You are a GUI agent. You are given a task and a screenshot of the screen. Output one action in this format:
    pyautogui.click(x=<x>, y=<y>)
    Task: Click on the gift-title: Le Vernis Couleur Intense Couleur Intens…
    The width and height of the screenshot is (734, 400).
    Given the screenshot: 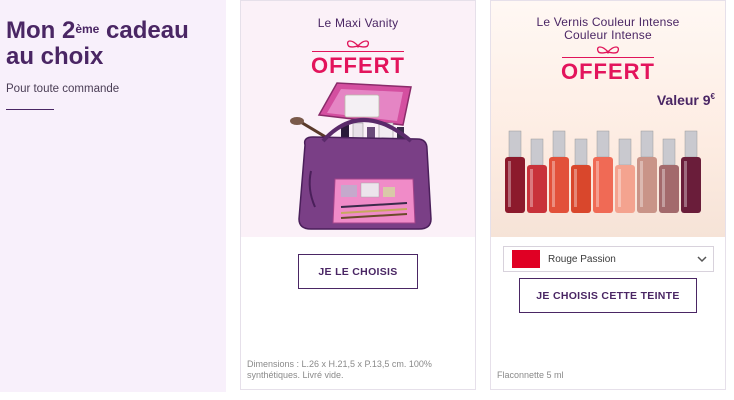 What is the action you would take?
    pyautogui.click(x=608, y=29)
    